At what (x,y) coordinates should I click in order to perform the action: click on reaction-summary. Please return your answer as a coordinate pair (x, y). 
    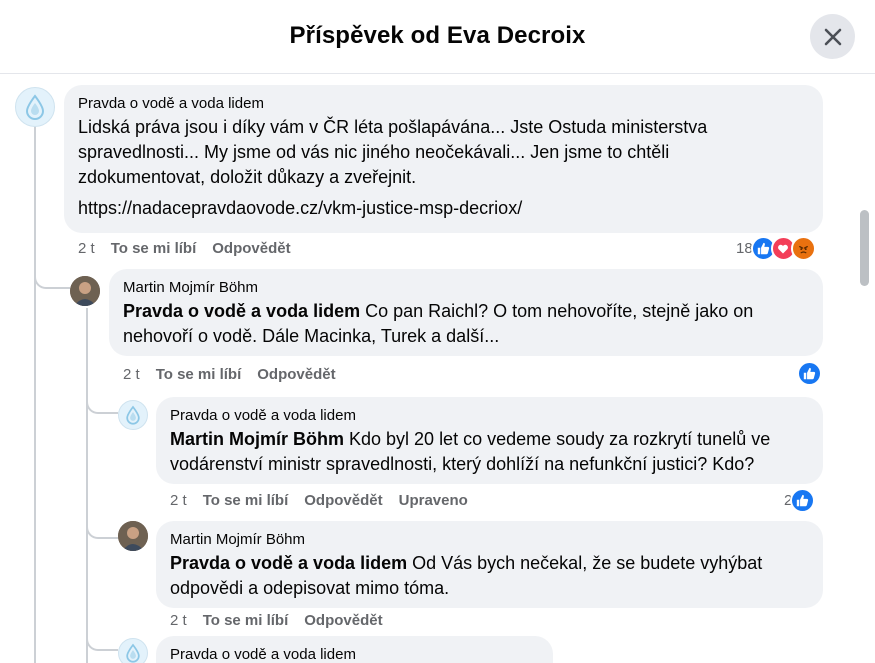
    Looking at the image, I should click on (809, 373).